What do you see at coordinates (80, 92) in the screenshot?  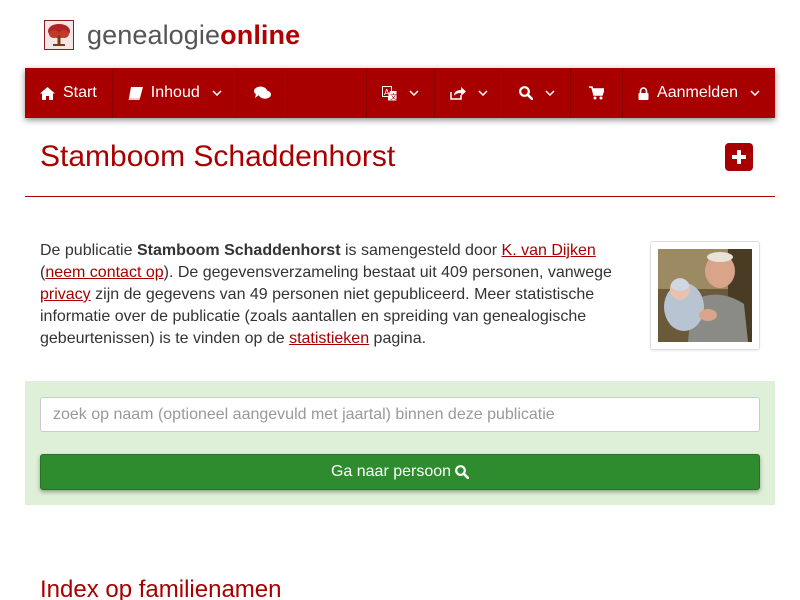 I see `nav-start-label: Start` at bounding box center [80, 92].